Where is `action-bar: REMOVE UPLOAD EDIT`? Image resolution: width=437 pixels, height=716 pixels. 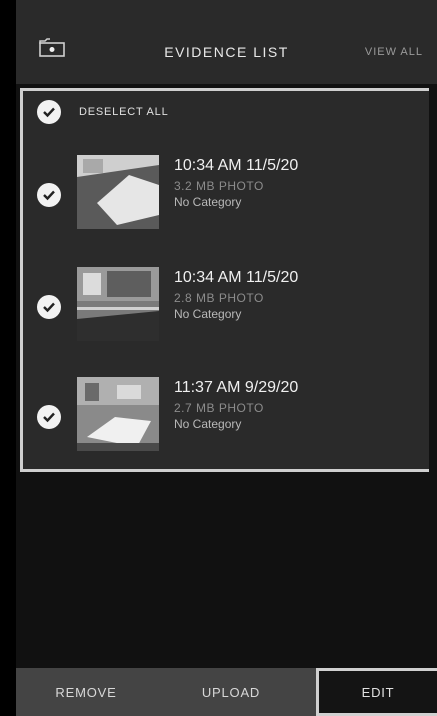 action-bar: REMOVE UPLOAD EDIT is located at coordinates (226, 692).